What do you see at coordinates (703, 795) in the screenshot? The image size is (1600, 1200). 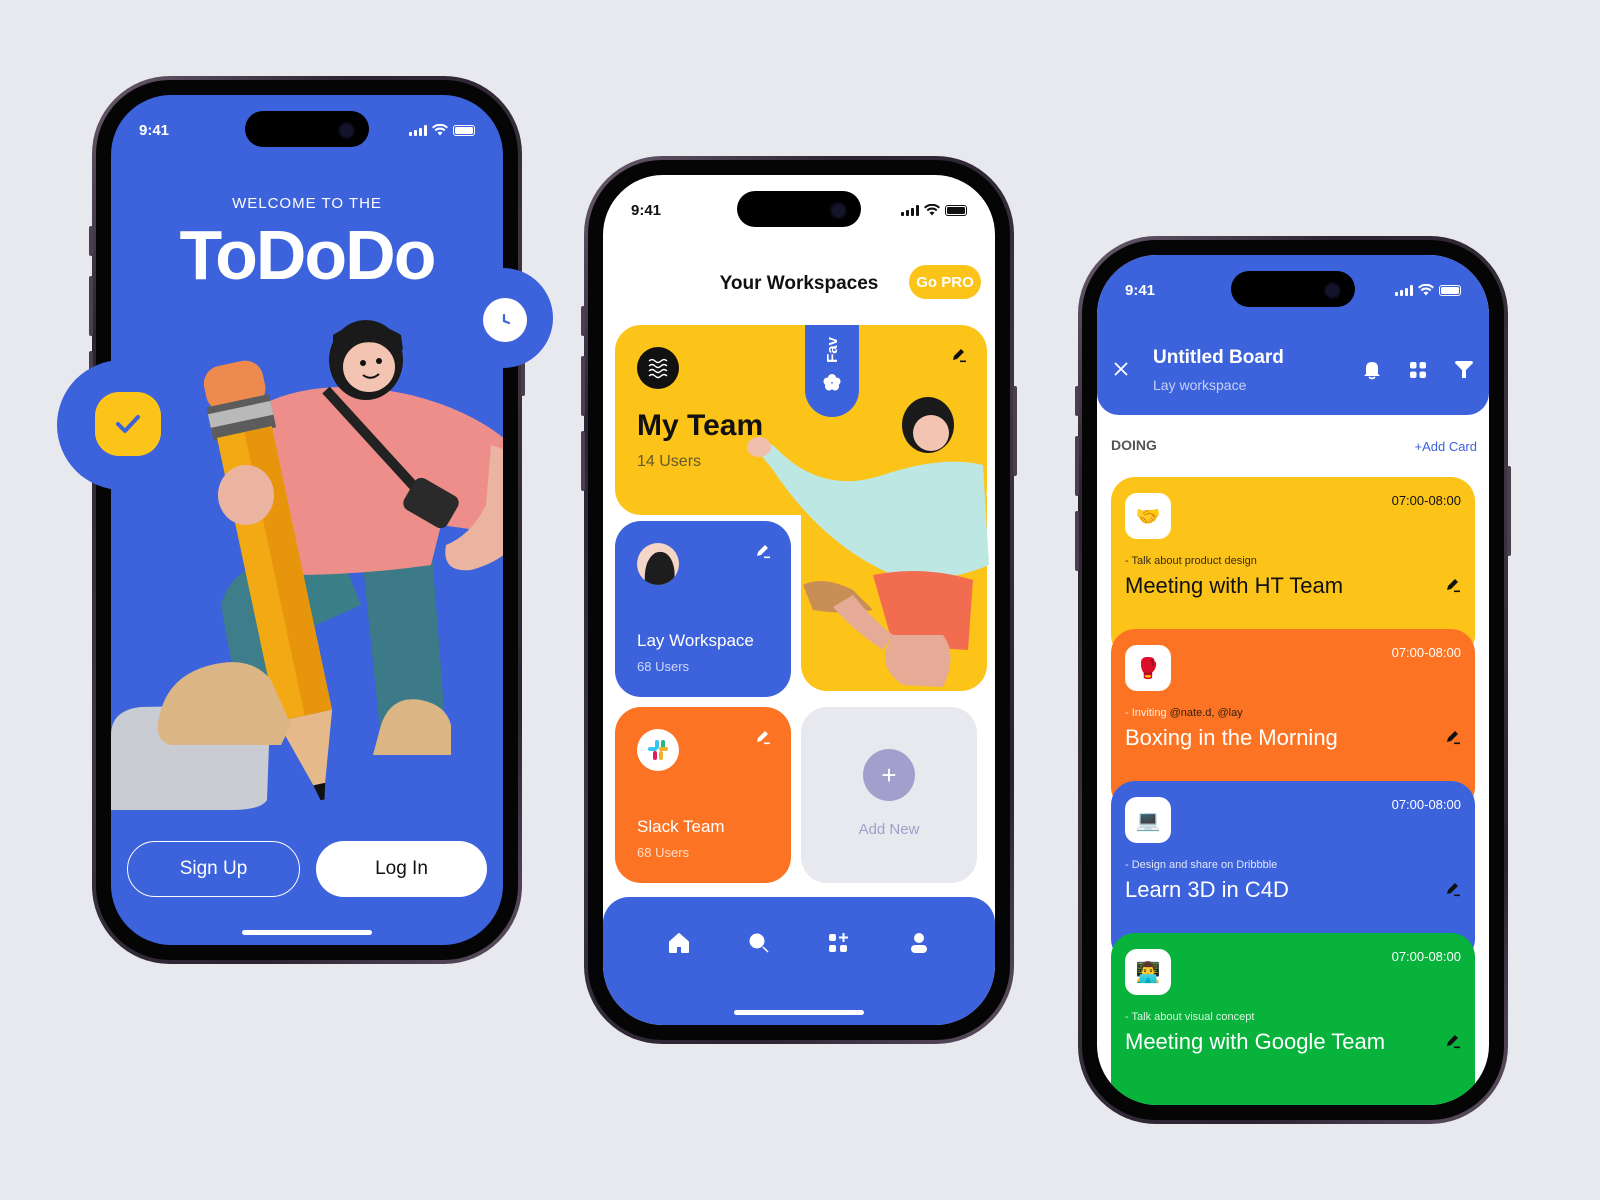 I see `workspace-card-slack: Slack Team 68 Users` at bounding box center [703, 795].